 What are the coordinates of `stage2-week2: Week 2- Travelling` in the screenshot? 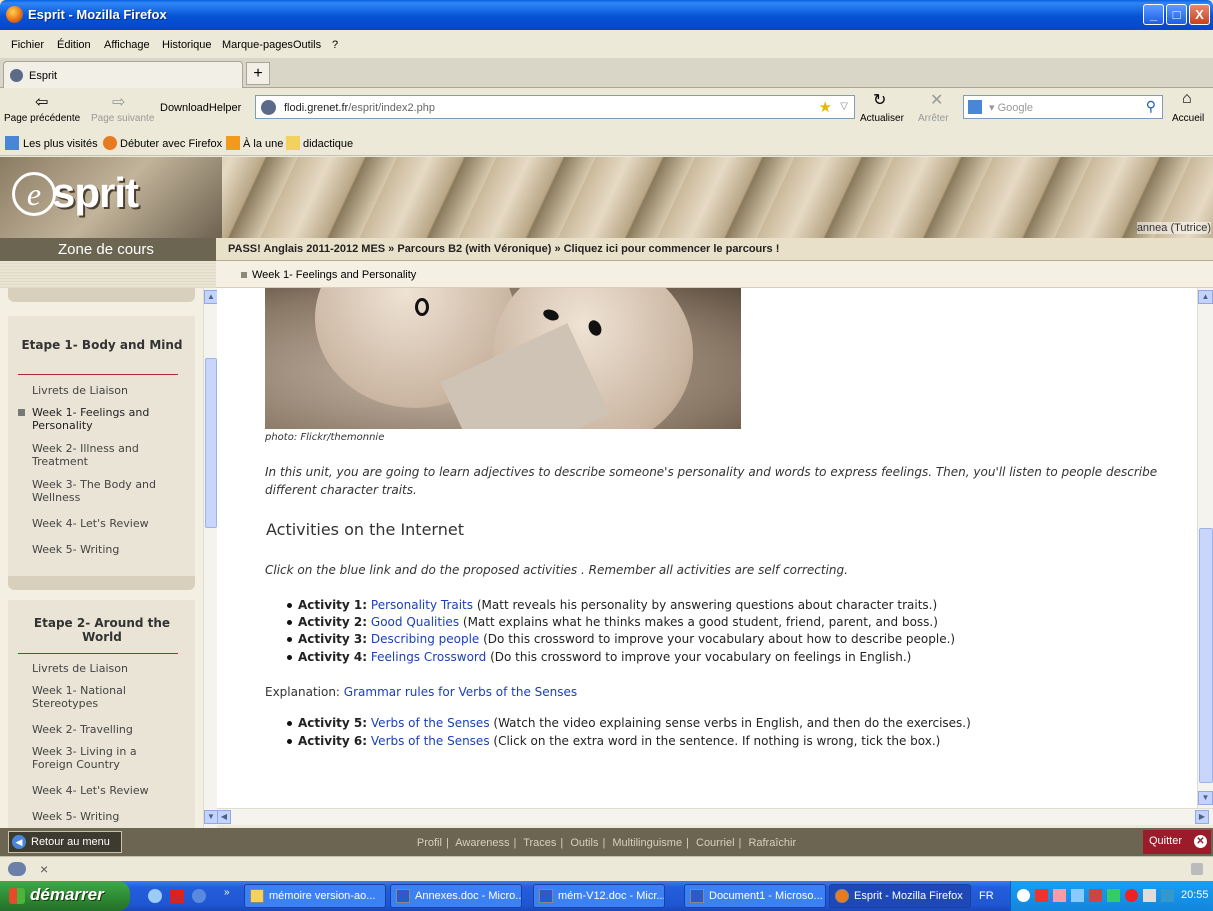 It's located at (102, 729).